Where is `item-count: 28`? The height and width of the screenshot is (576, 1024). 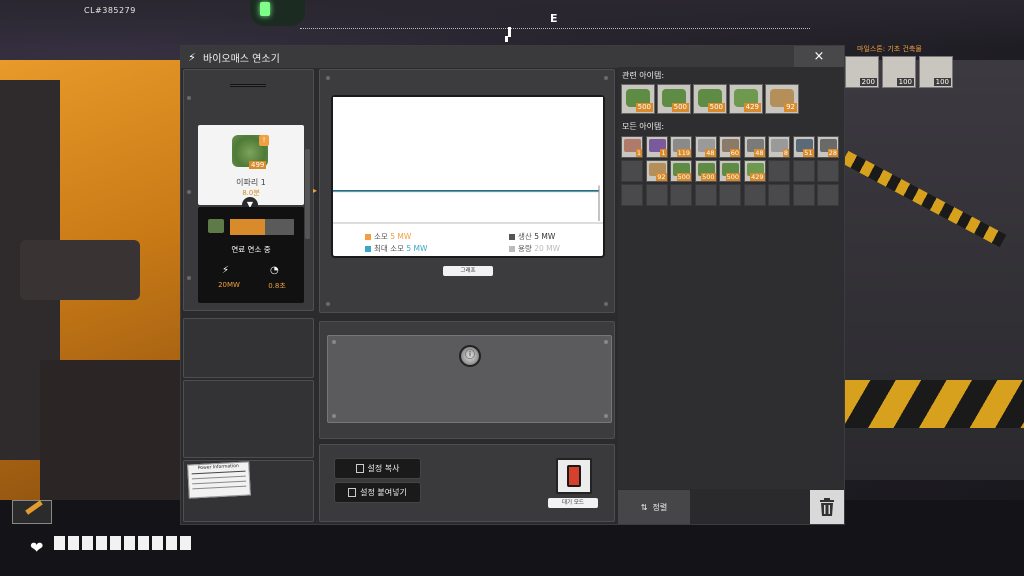
item-count: 28 is located at coordinates (832, 153).